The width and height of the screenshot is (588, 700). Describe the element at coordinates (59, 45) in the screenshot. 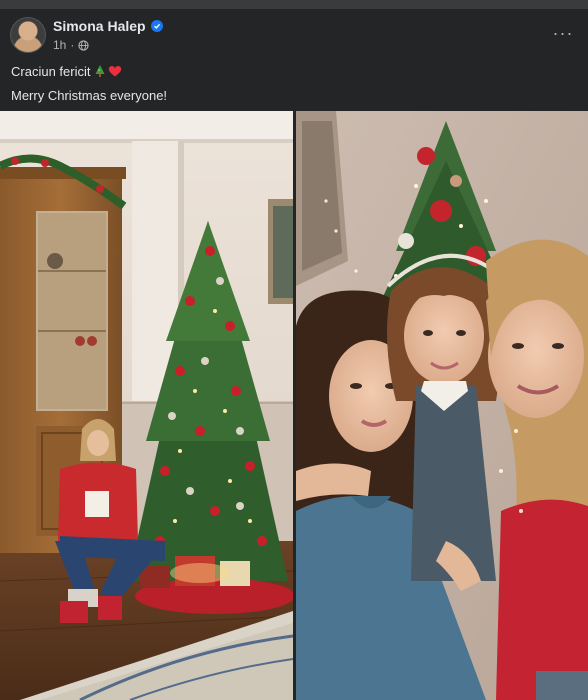

I see `post-timestamp: 1h` at that location.